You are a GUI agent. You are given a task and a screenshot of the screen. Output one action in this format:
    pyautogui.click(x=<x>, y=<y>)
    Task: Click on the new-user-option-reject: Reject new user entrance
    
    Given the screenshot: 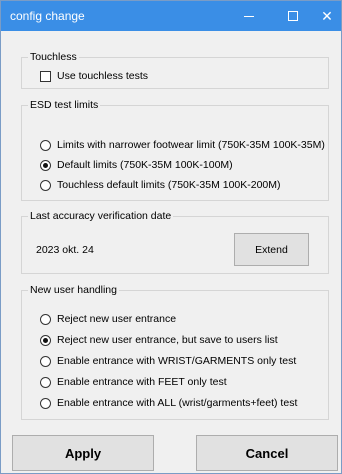 What is the action you would take?
    pyautogui.click(x=108, y=319)
    